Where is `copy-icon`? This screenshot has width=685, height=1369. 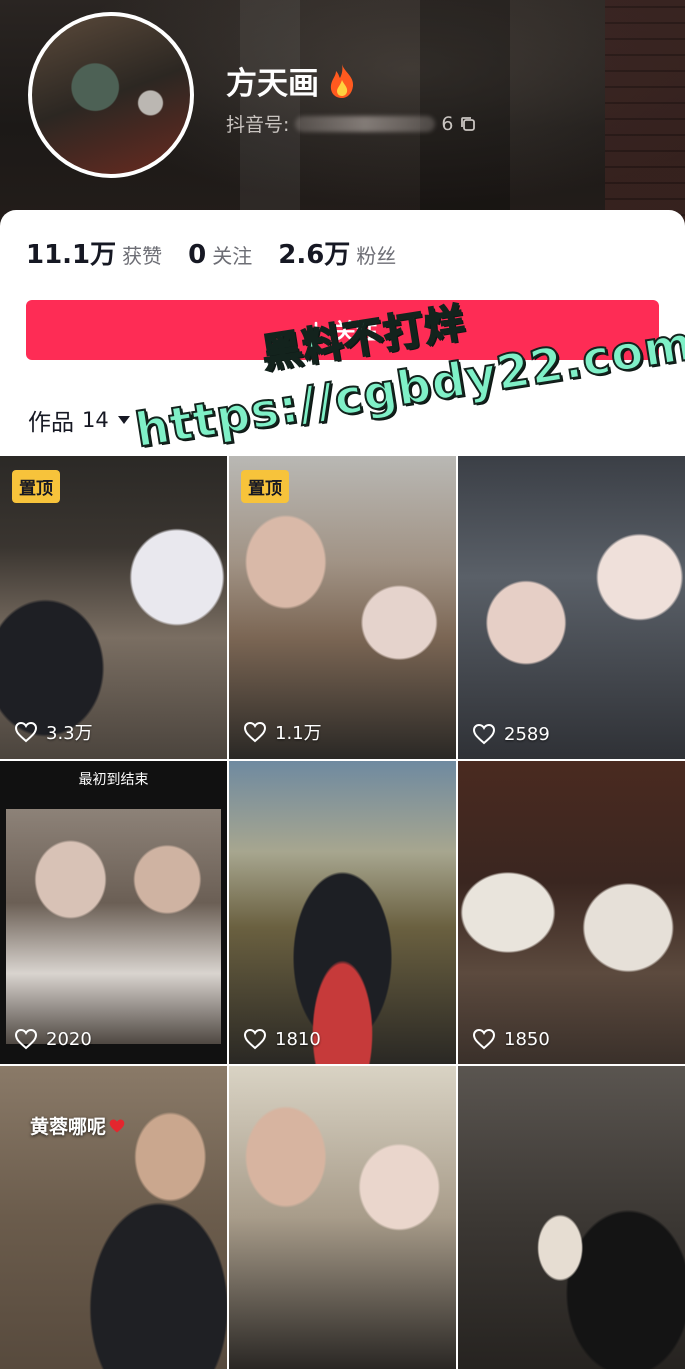
copy-icon is located at coordinates (468, 124).